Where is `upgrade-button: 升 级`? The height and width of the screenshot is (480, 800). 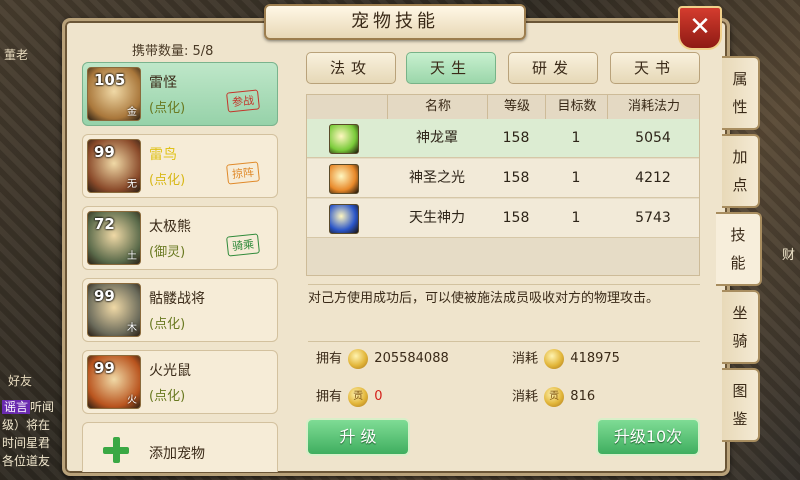 upgrade-button: 升 级 is located at coordinates (358, 437).